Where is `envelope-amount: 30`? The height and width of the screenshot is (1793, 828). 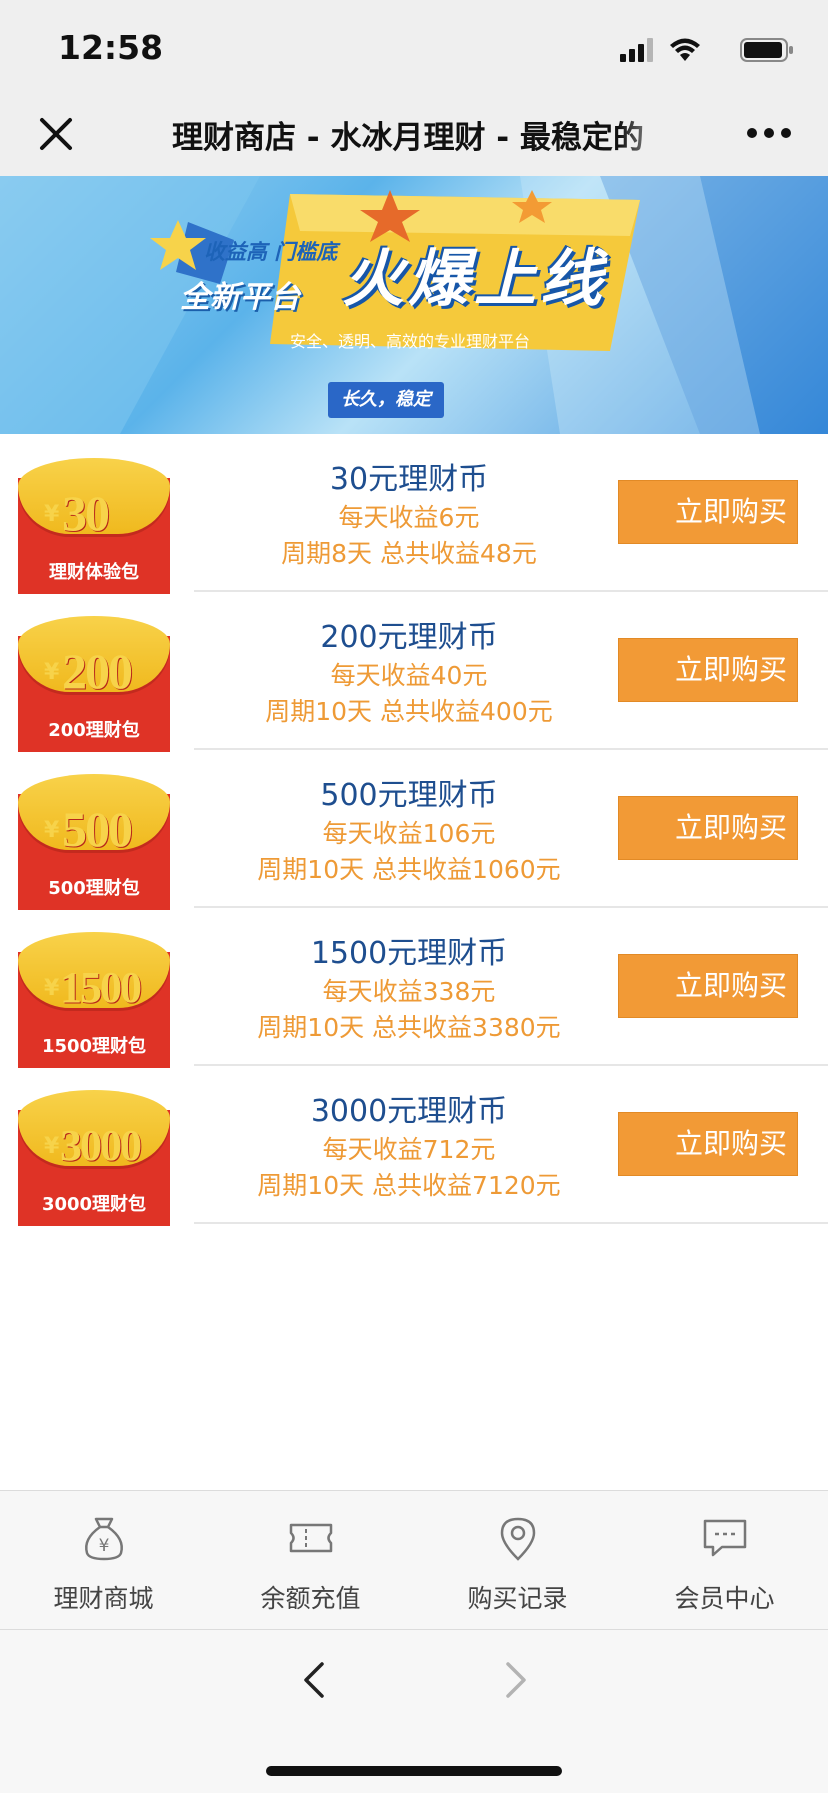 envelope-amount: 30 is located at coordinates (86, 513).